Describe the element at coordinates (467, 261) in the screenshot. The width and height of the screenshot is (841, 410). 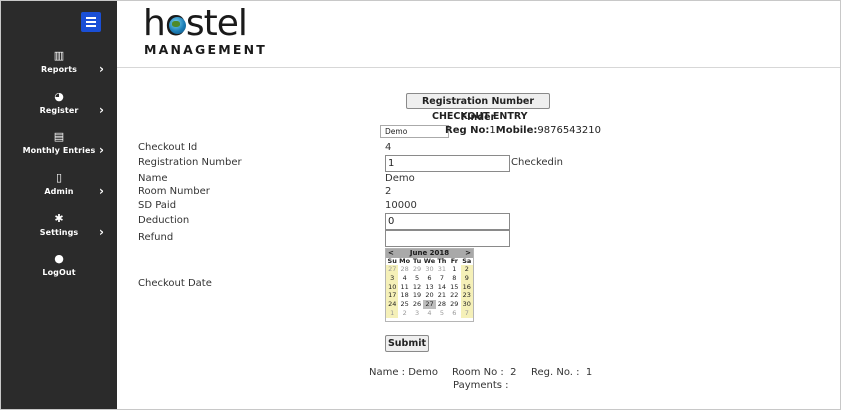
I see `calendar-weekday: Sa` at that location.